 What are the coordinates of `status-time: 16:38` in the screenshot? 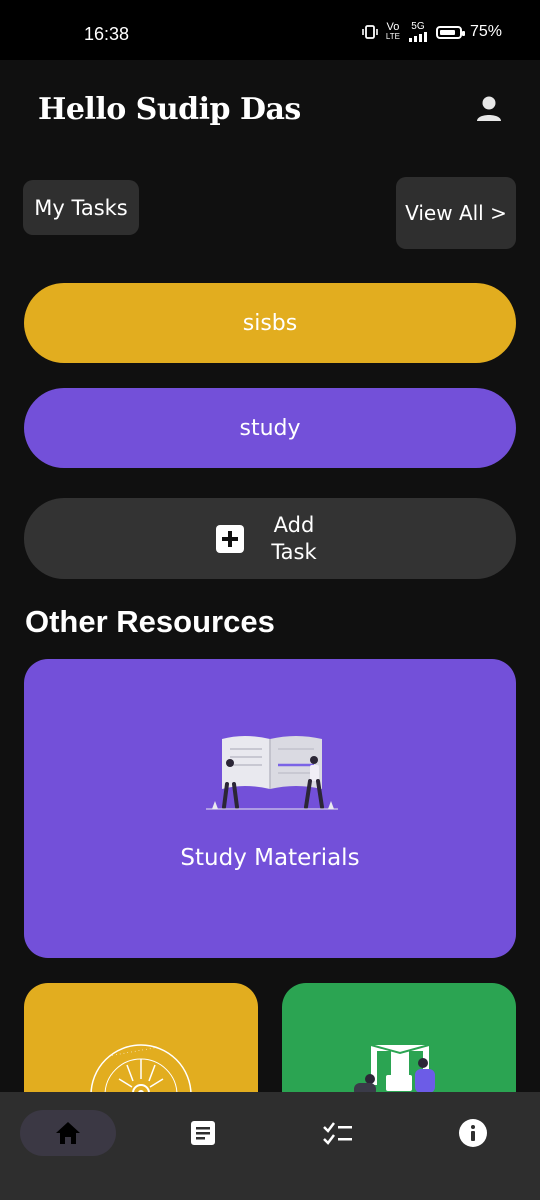 It's located at (107, 34).